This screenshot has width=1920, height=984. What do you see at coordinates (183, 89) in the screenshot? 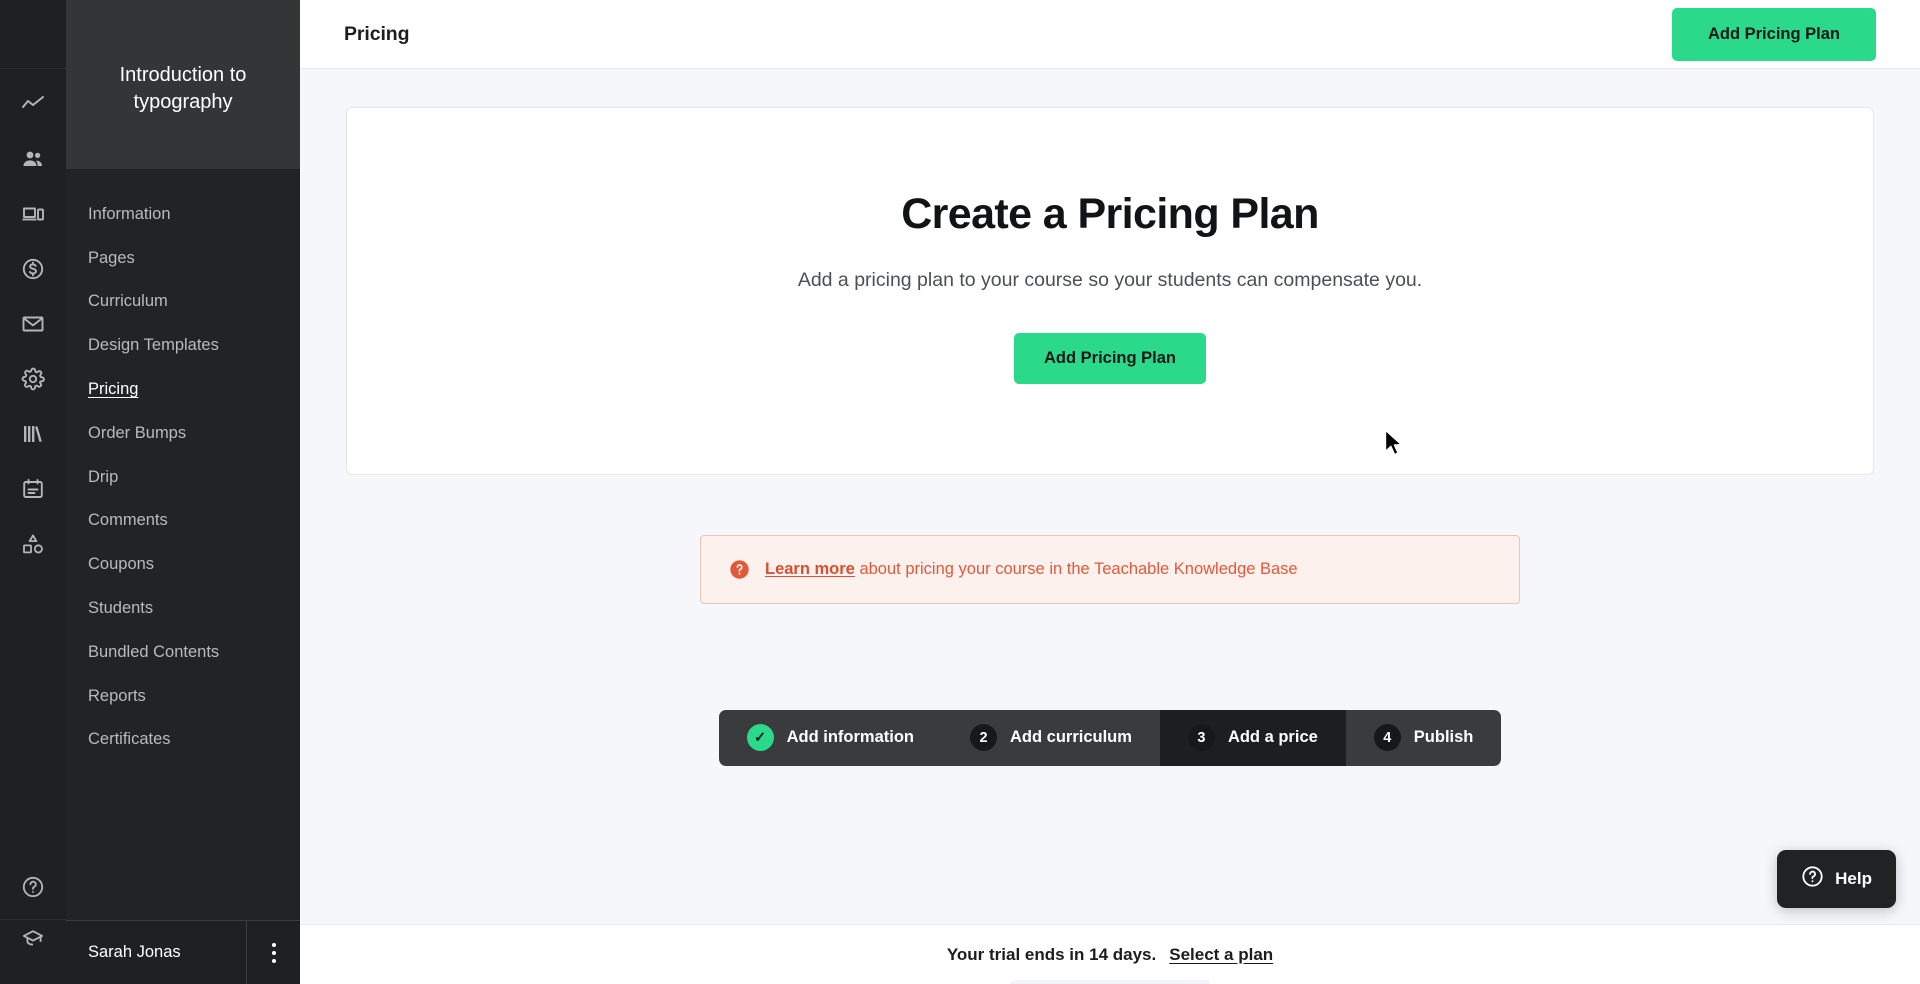
I see `course-title: Introduction to typography` at bounding box center [183, 89].